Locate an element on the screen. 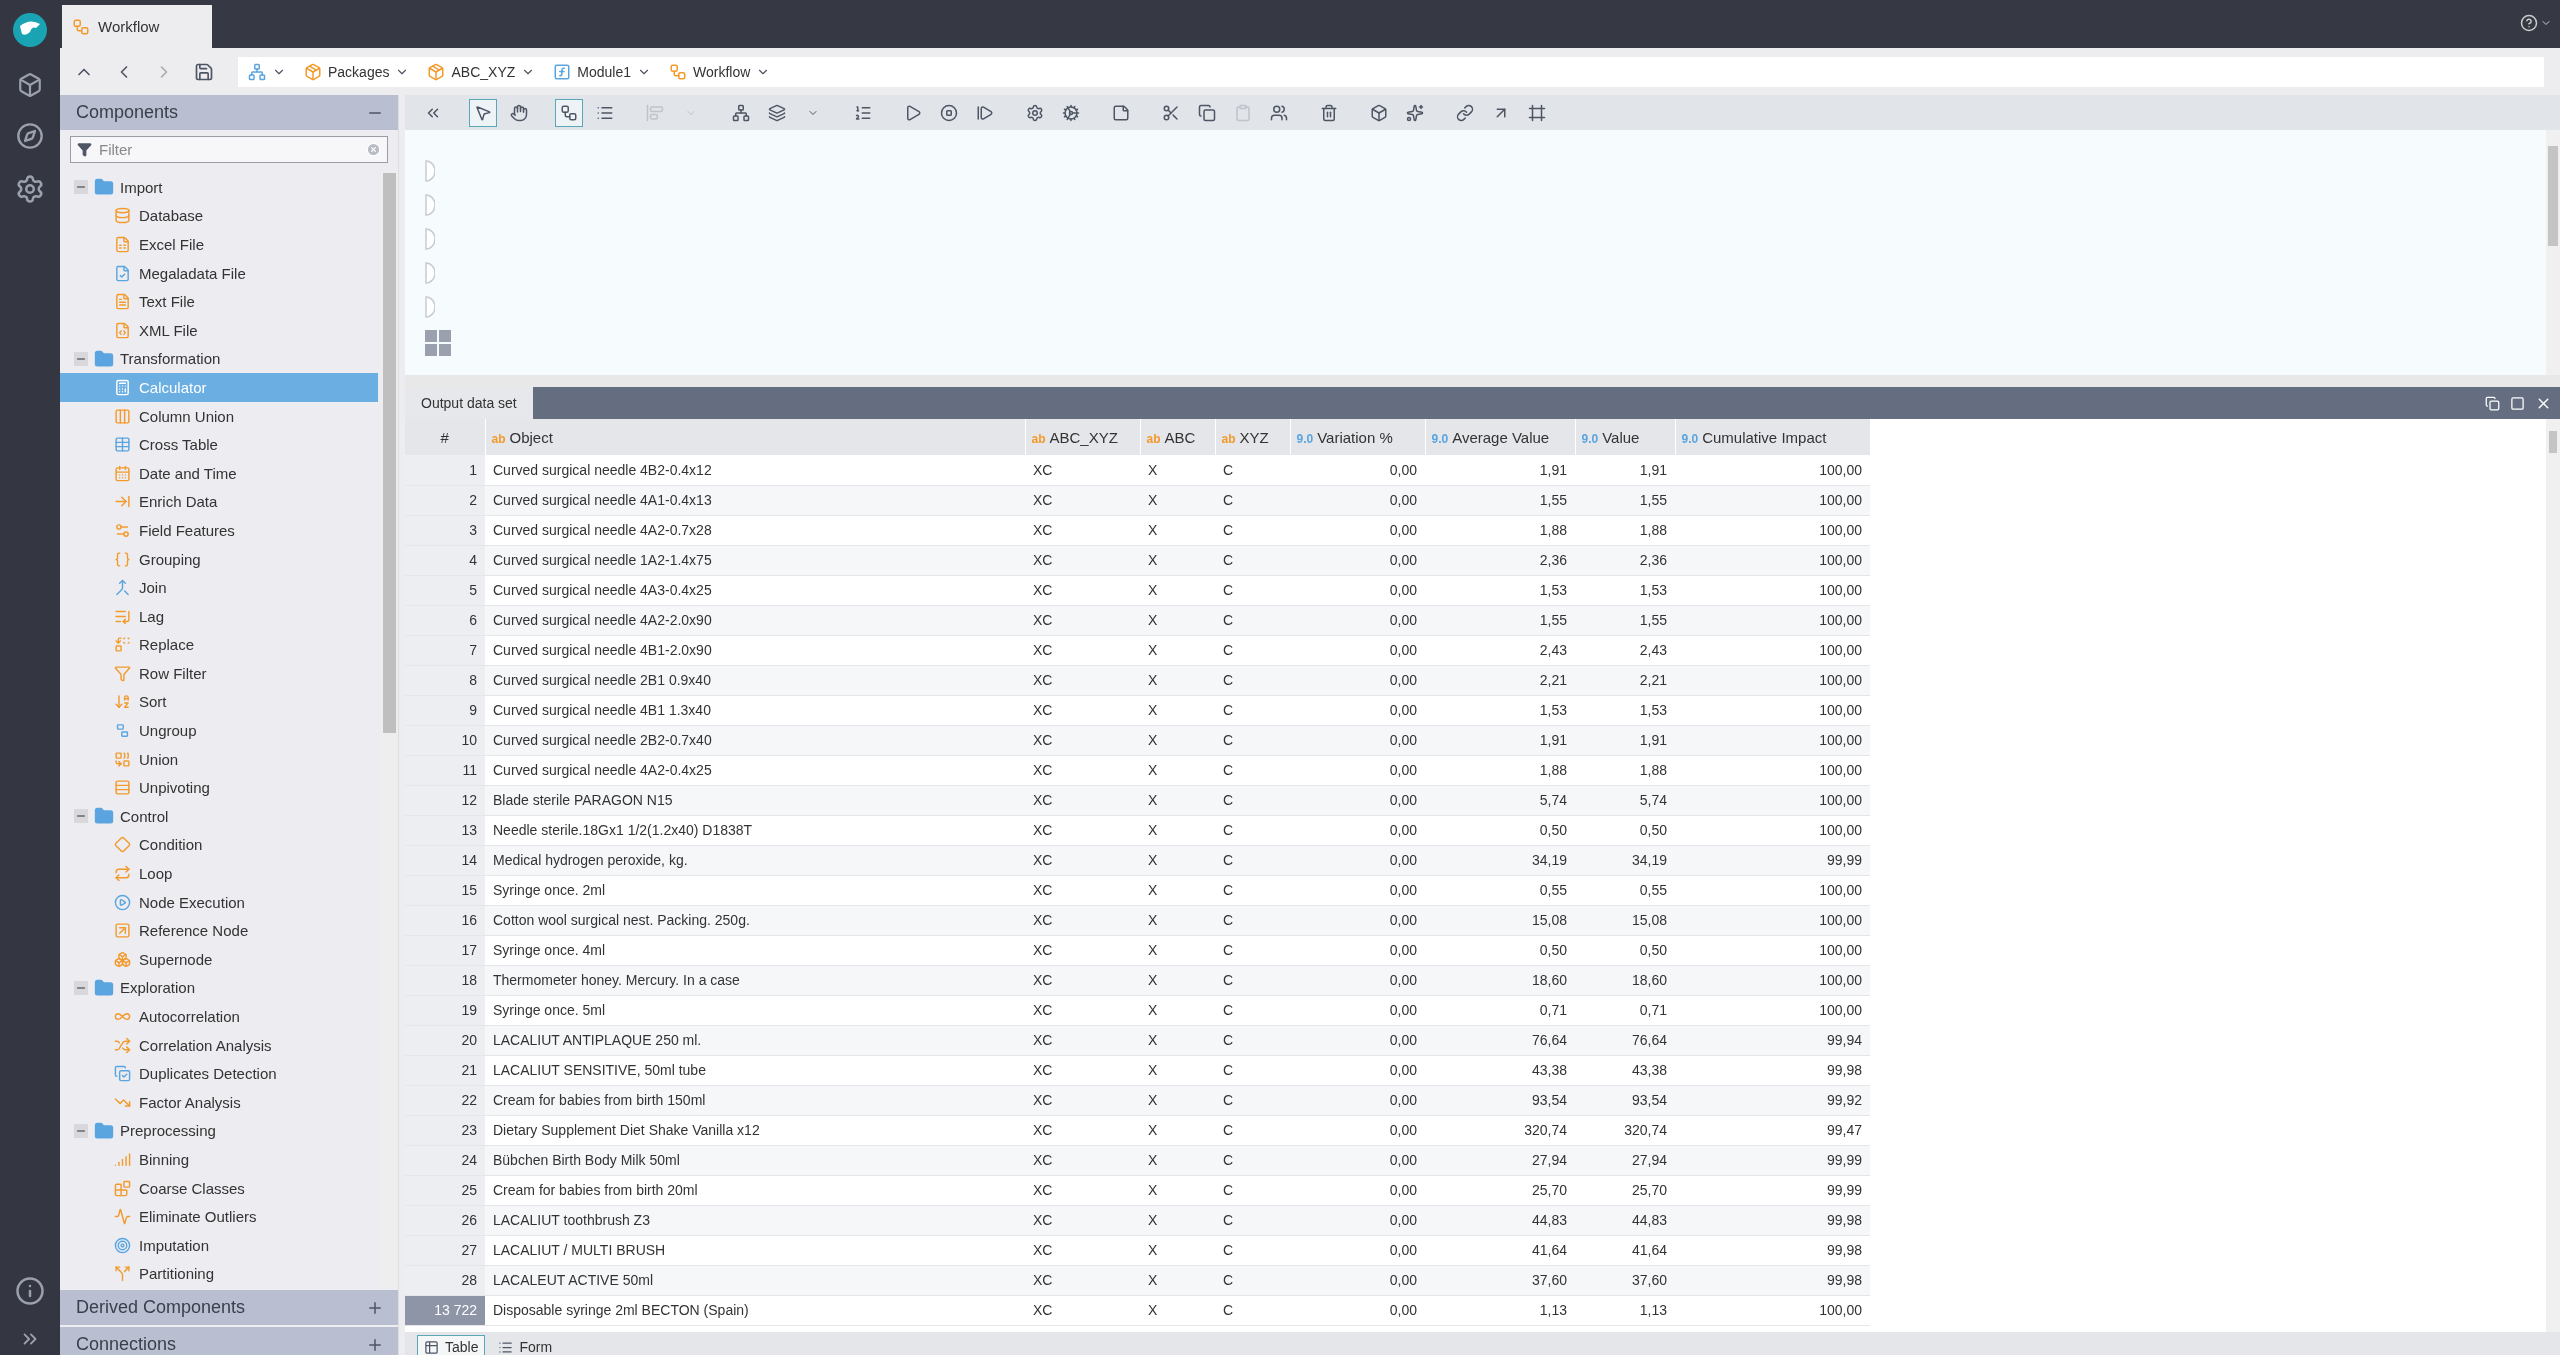 This screenshot has width=2560, height=1355. tree-item: Imputation is located at coordinates (219, 1245).